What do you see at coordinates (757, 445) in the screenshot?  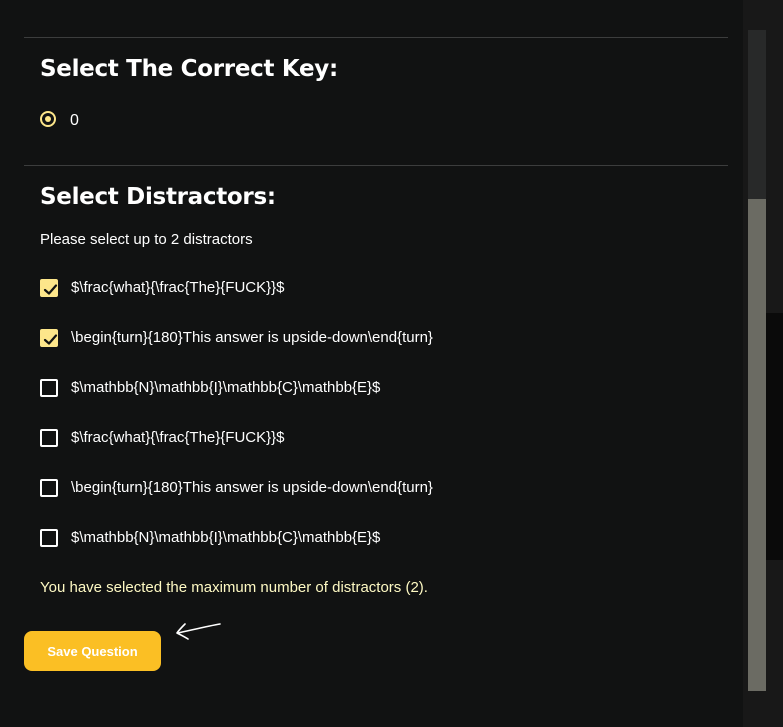 I see `scrollbar-thumb` at bounding box center [757, 445].